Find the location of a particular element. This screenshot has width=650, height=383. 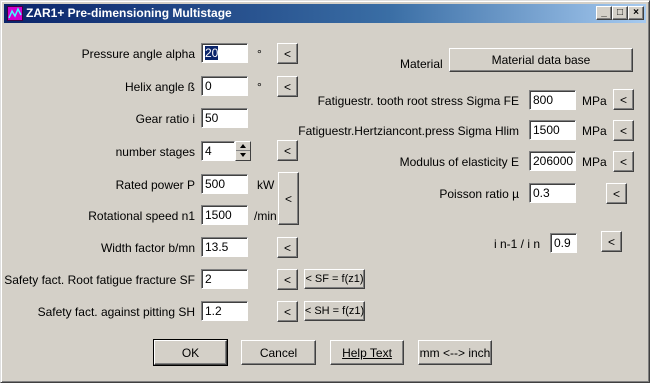

gear-ratio-label: Gear ratio i is located at coordinates (165, 119).